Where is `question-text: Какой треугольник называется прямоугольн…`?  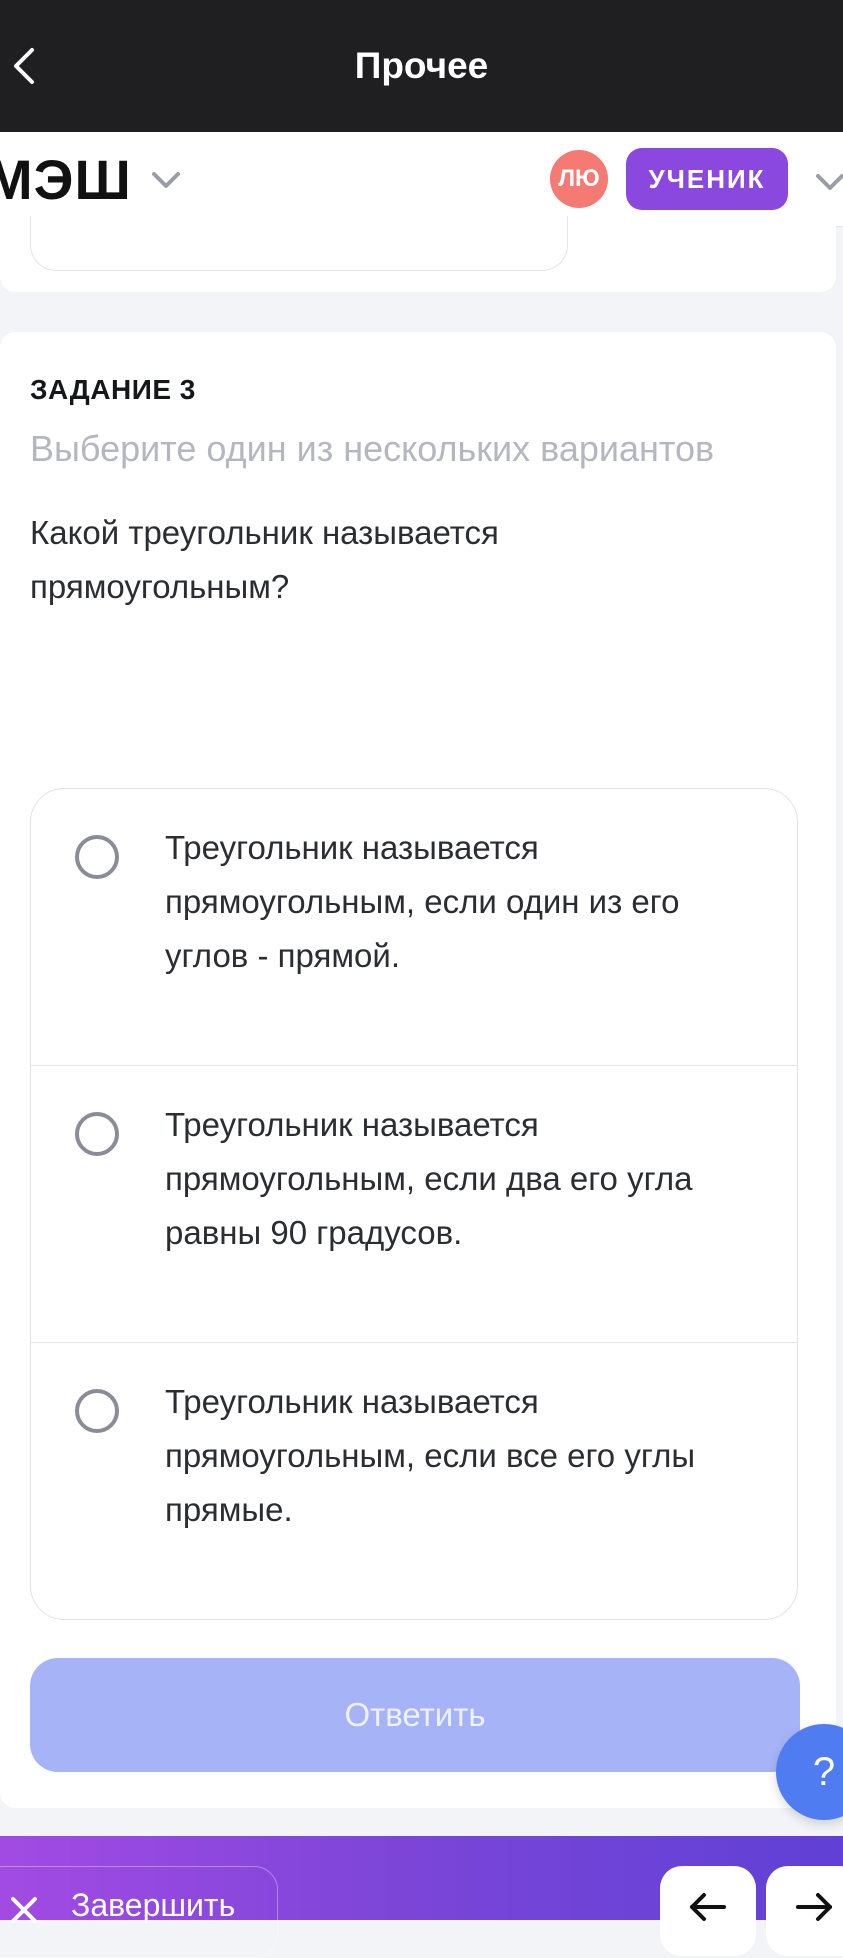 question-text: Какой треугольник называется прямоугольн… is located at coordinates (264, 559).